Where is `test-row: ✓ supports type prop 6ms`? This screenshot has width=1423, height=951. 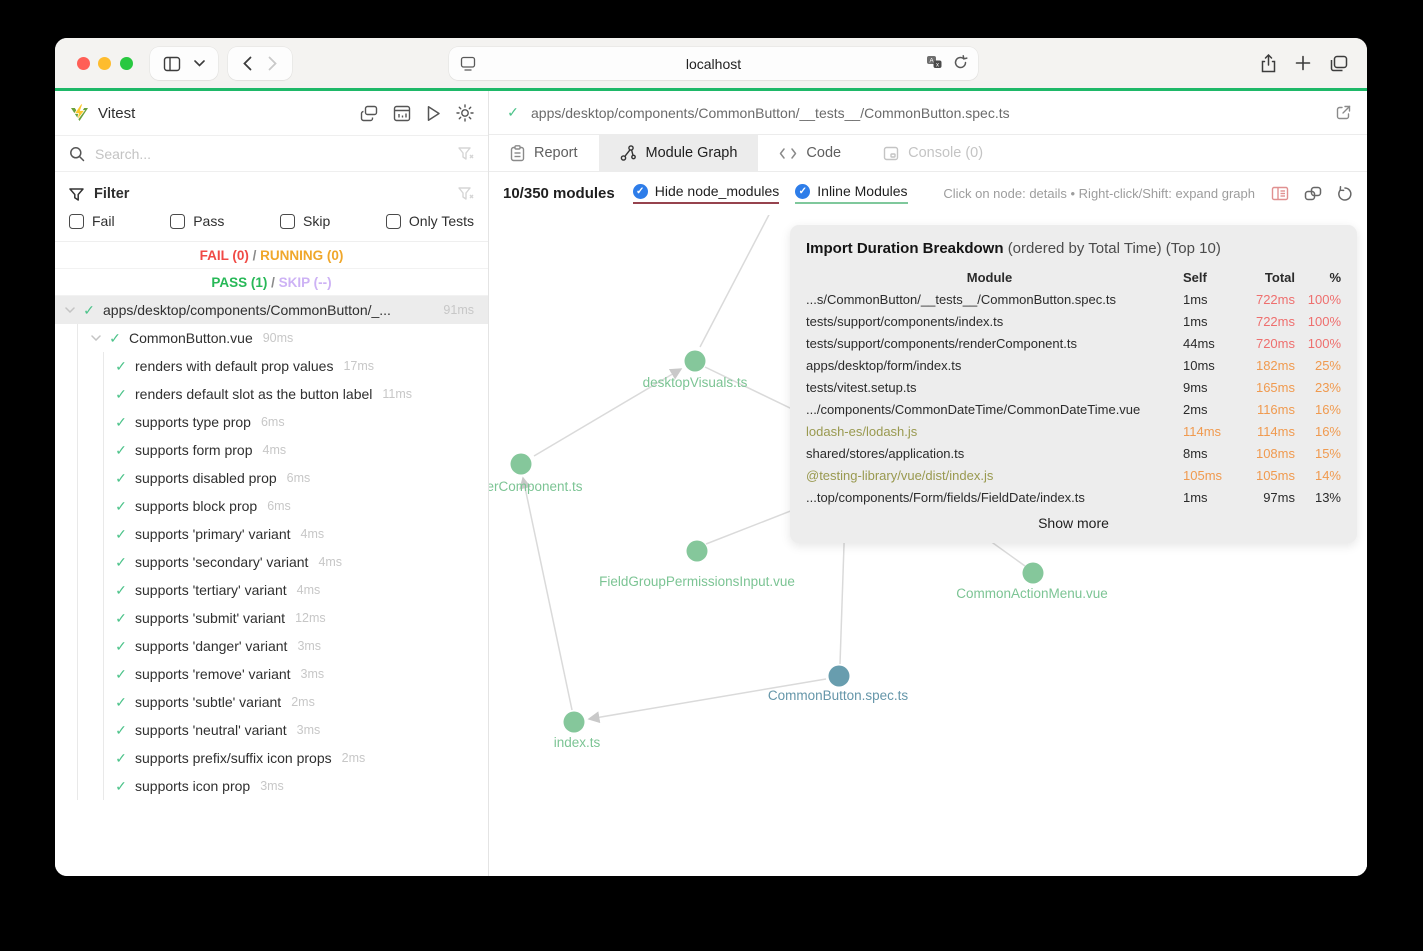
test-row: ✓ supports type prop 6ms is located at coordinates (271, 422).